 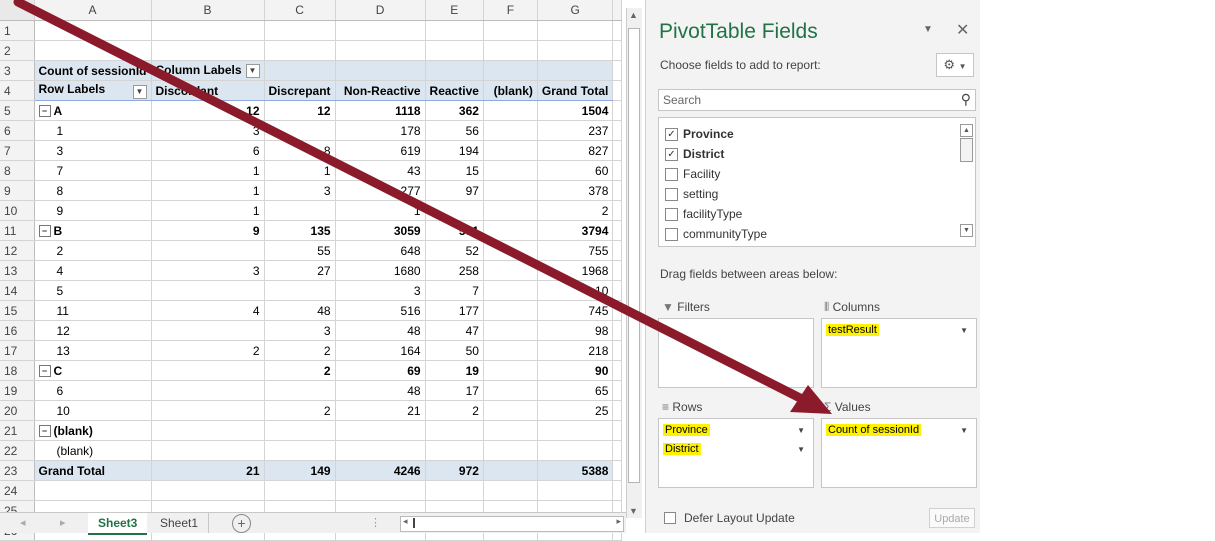 I want to click on pivot-value-cell: 1, so click(x=300, y=170).